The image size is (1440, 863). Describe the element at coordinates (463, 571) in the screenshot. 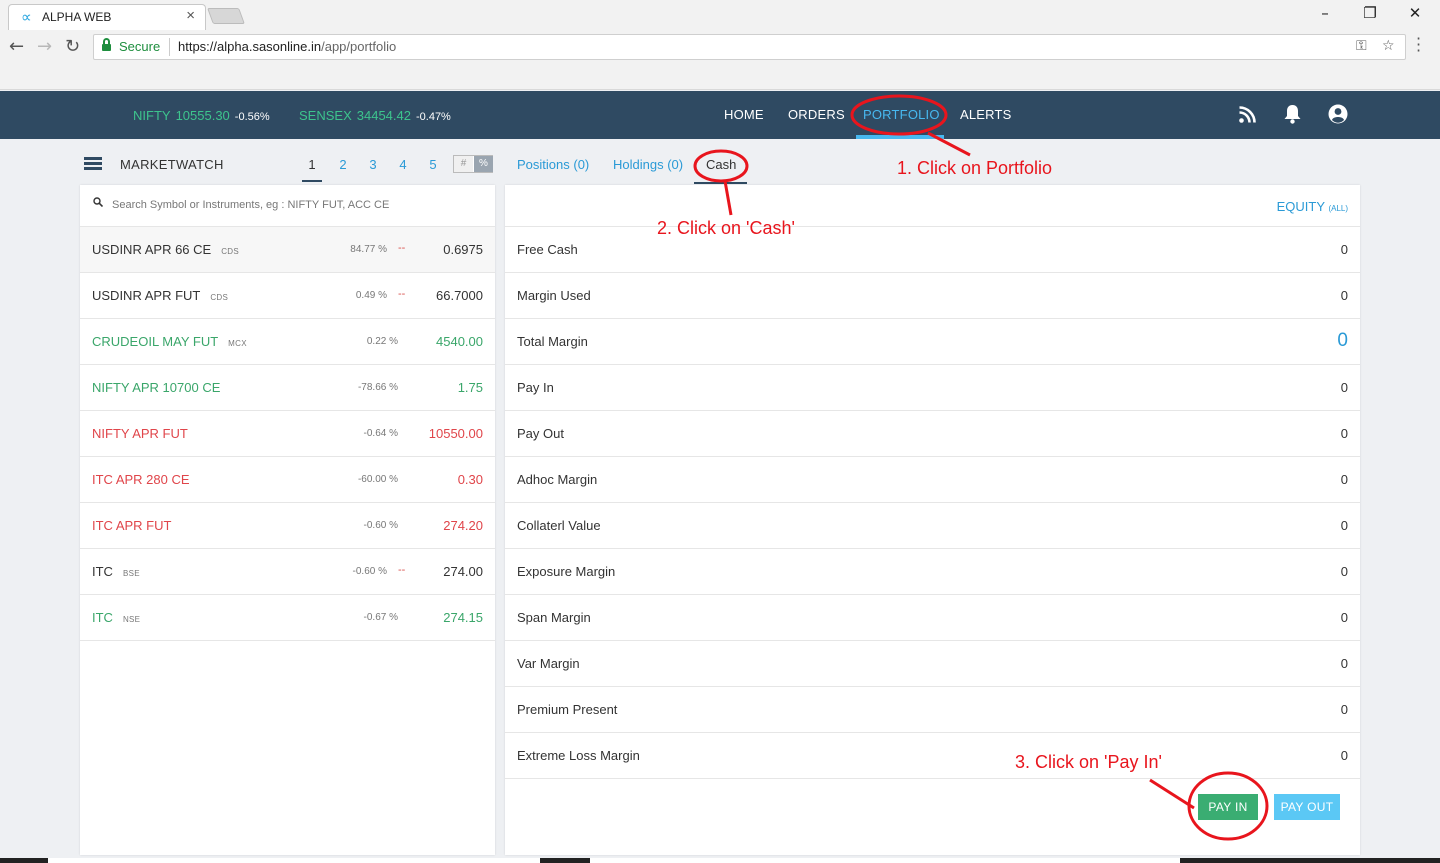

I see `last-price: 274.00` at that location.